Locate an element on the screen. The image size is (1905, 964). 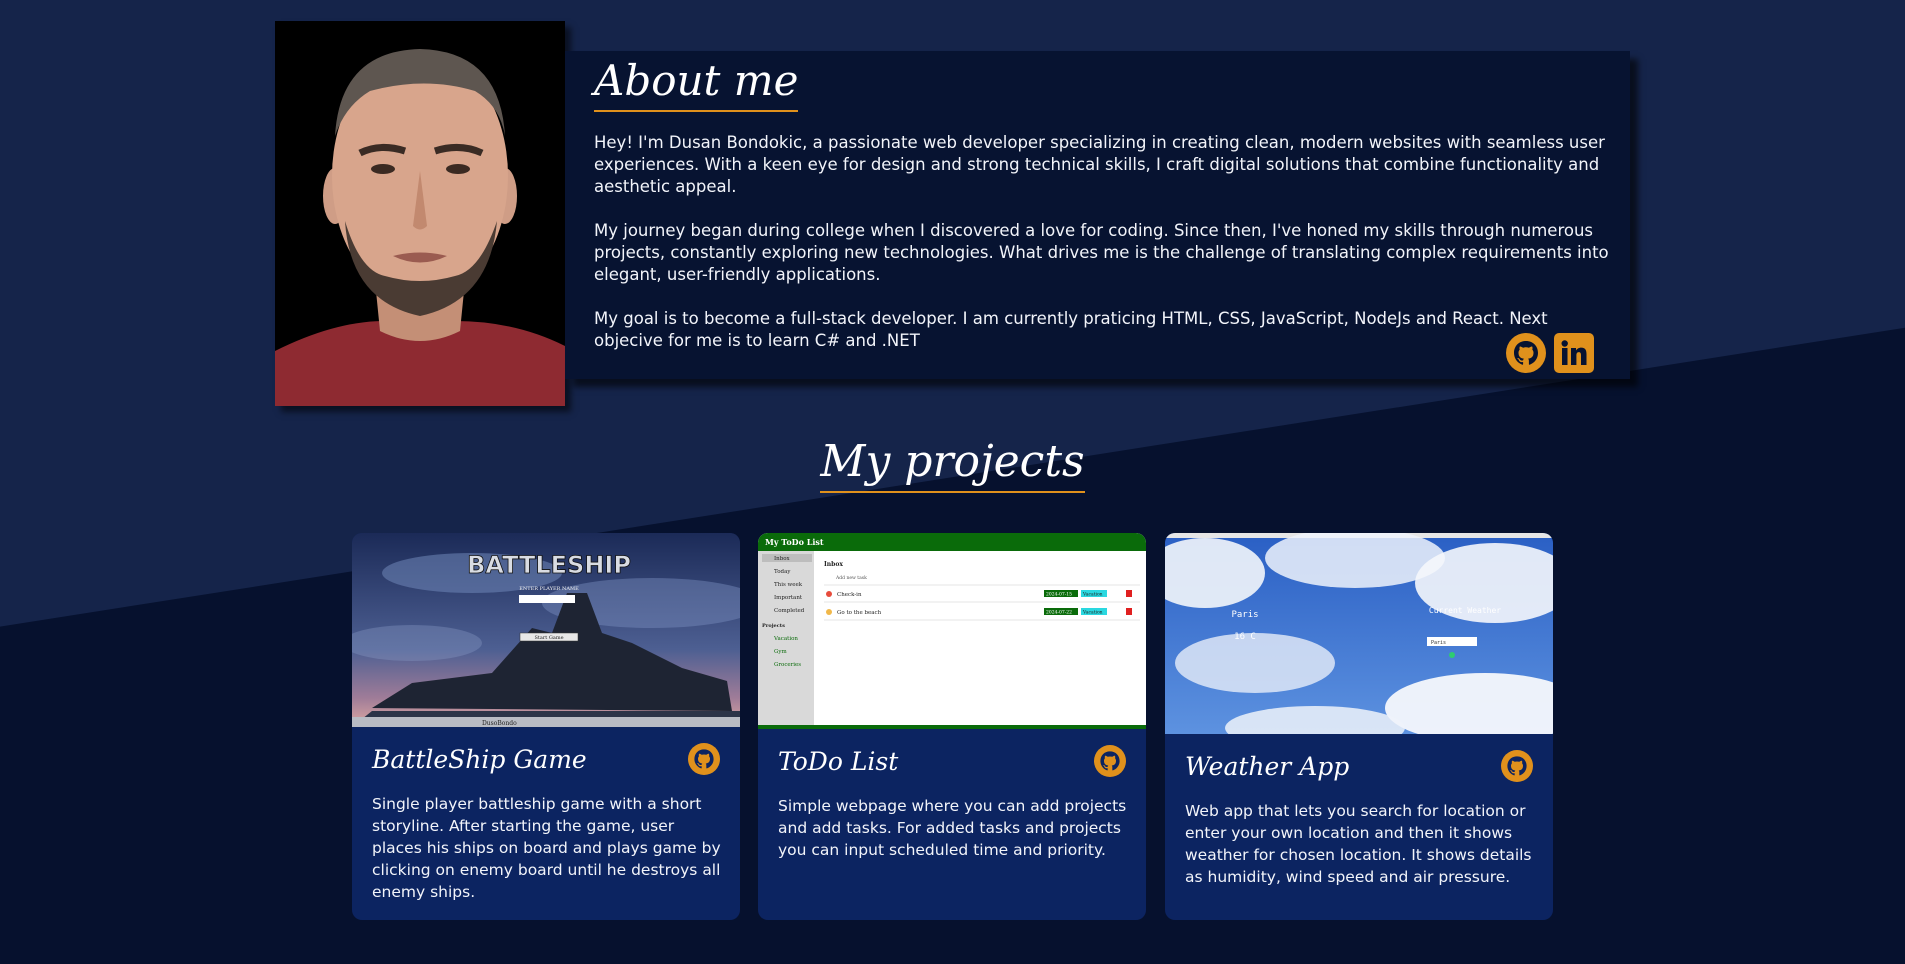
battleship-name-input is located at coordinates (547, 599).